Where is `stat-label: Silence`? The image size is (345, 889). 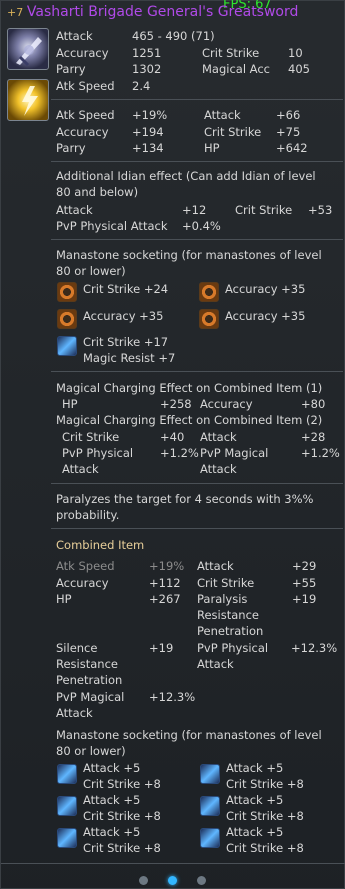 stat-label: Silence is located at coordinates (77, 648).